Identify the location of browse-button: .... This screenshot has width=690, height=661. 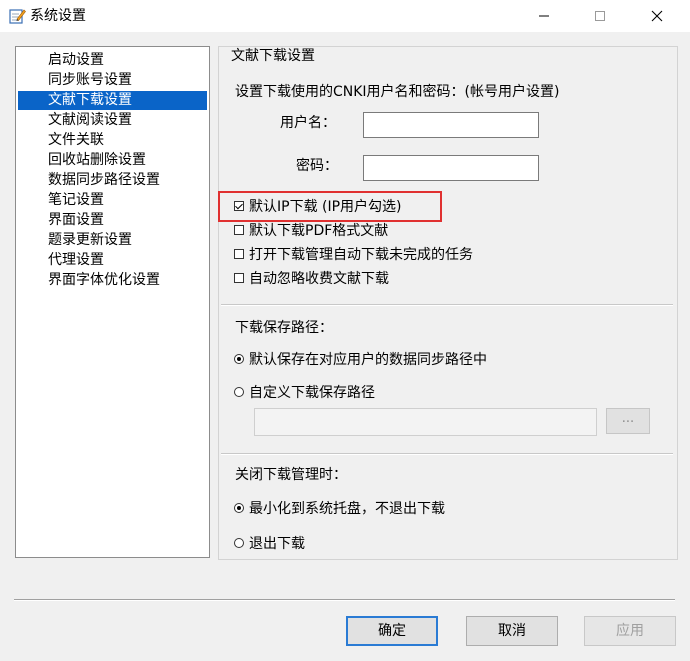
(628, 421).